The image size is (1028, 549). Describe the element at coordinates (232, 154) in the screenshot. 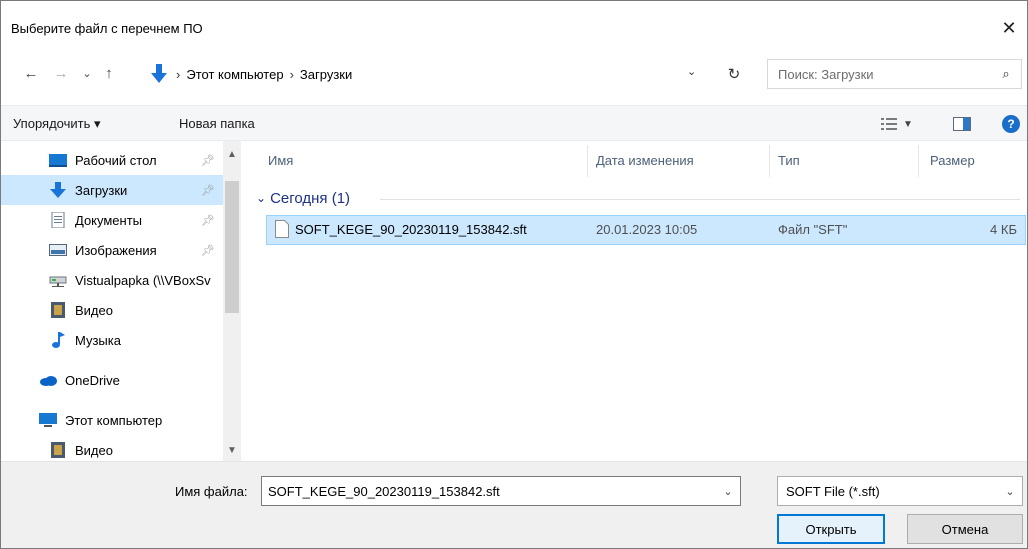

I see `scroll-up-icon: ▲` at that location.